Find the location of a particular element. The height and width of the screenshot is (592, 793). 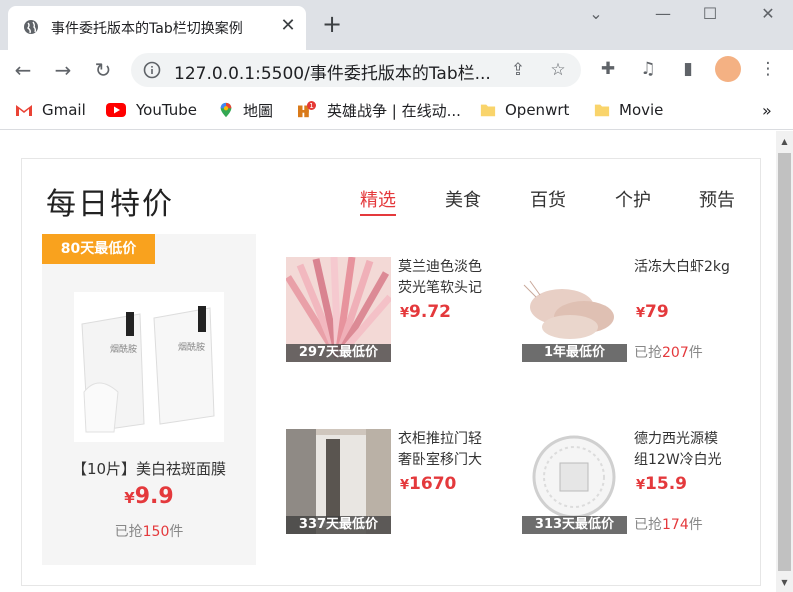

address-bar: 127.0.0.1:5500/事件委托版本的Tab栏... ⇪ ☆ is located at coordinates (356, 70).